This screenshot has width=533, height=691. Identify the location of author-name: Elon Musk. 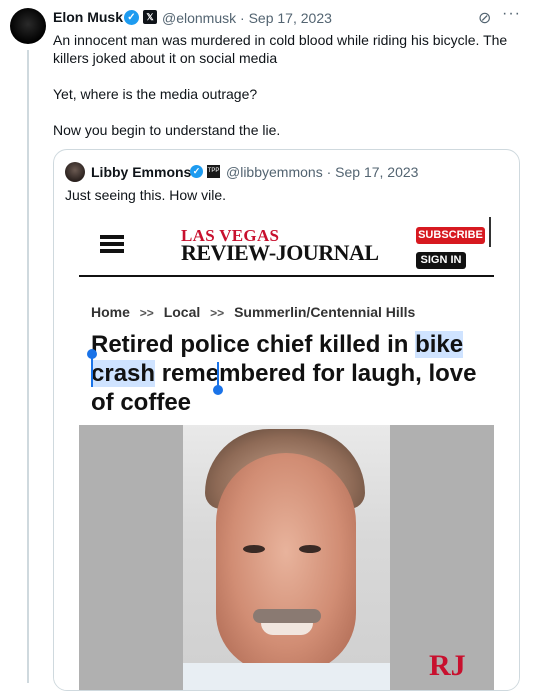
(88, 17).